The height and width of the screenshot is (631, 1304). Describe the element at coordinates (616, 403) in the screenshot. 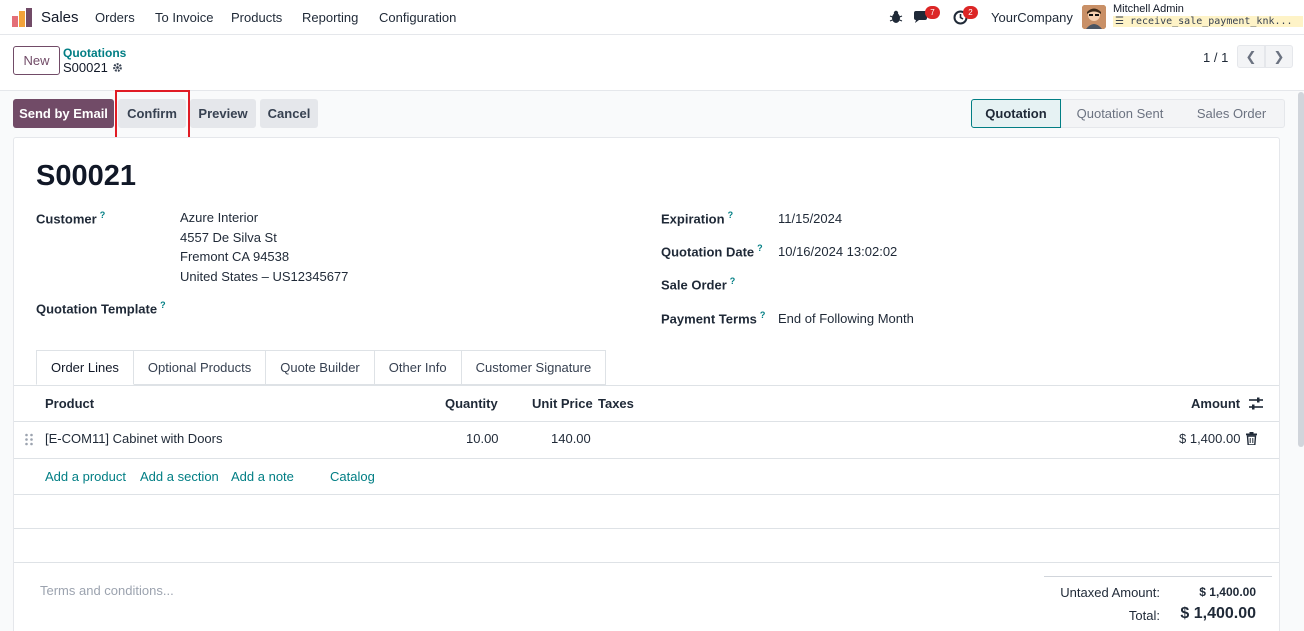

I see `column-taxes: Taxes` at that location.